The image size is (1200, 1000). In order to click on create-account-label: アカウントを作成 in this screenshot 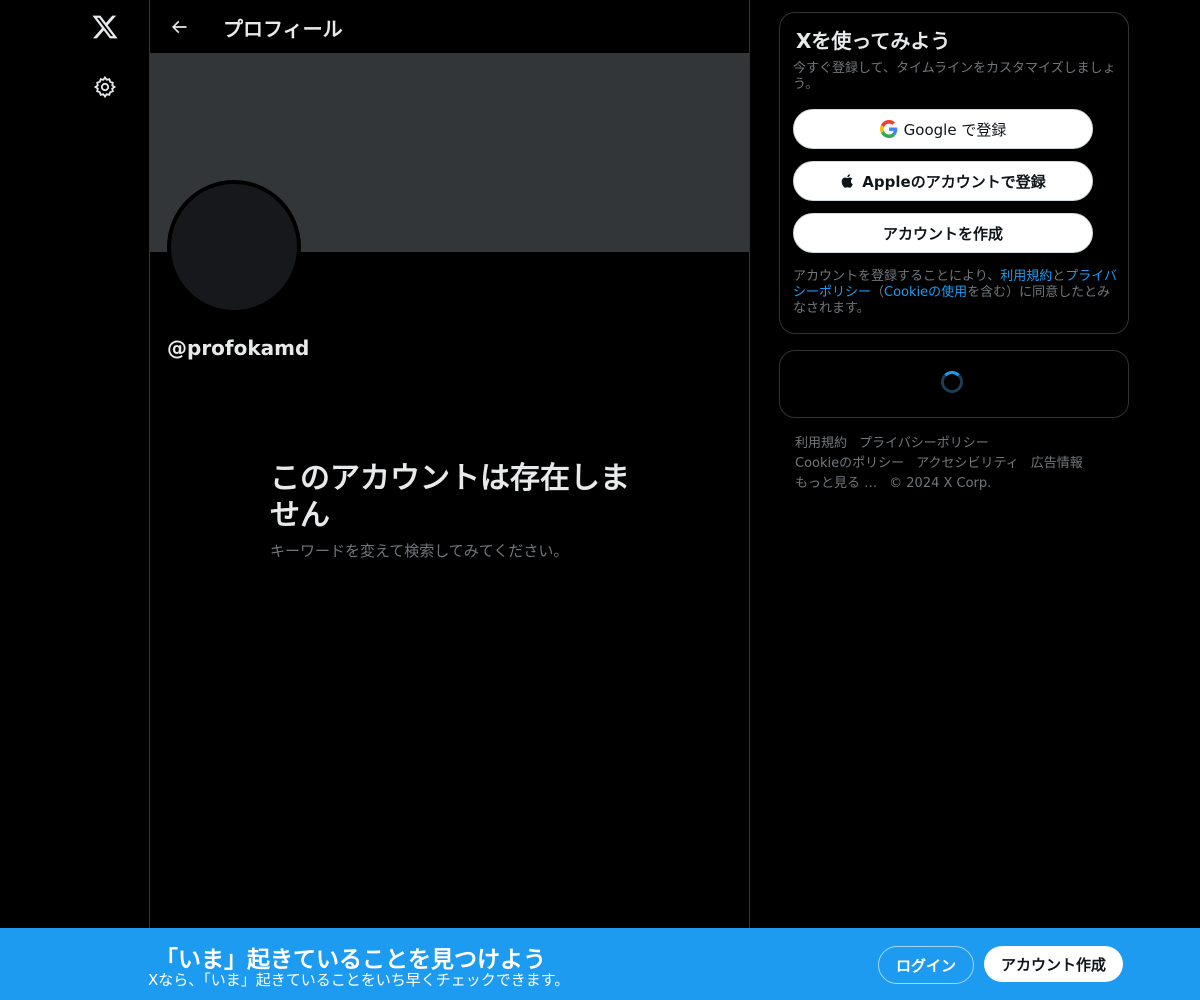, I will do `click(942, 233)`.